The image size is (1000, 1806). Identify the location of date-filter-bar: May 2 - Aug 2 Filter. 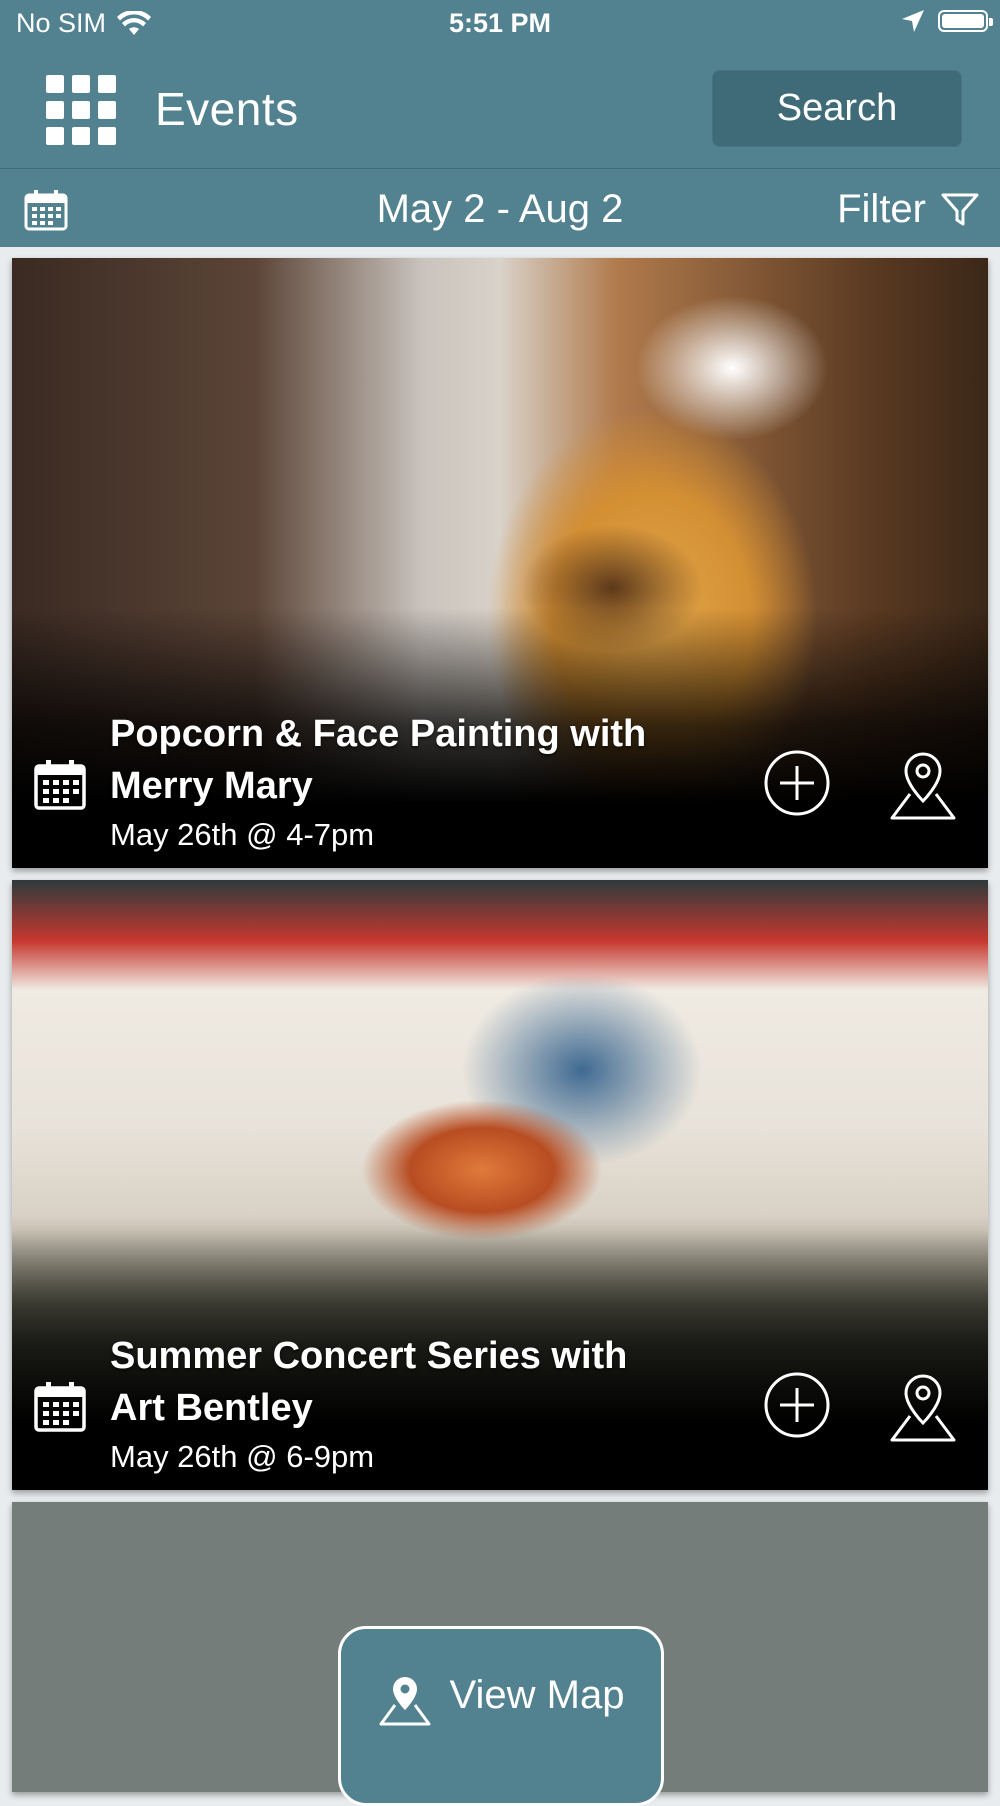
(500, 207).